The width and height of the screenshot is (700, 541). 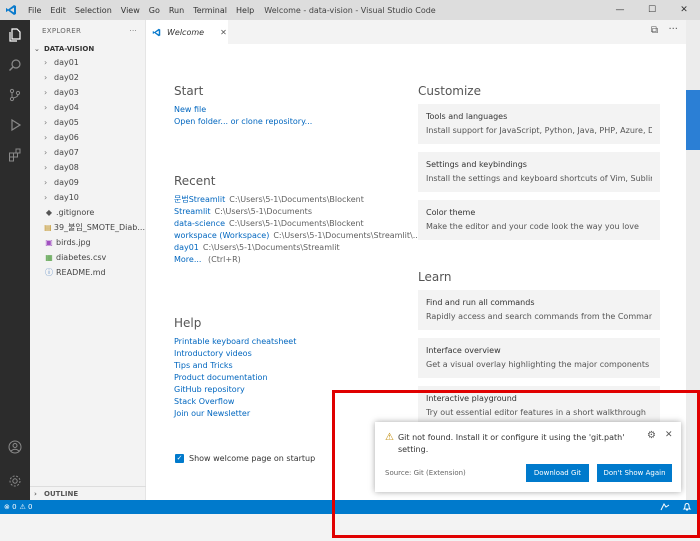 I want to click on help-link: Product documentation, so click(x=281, y=378).